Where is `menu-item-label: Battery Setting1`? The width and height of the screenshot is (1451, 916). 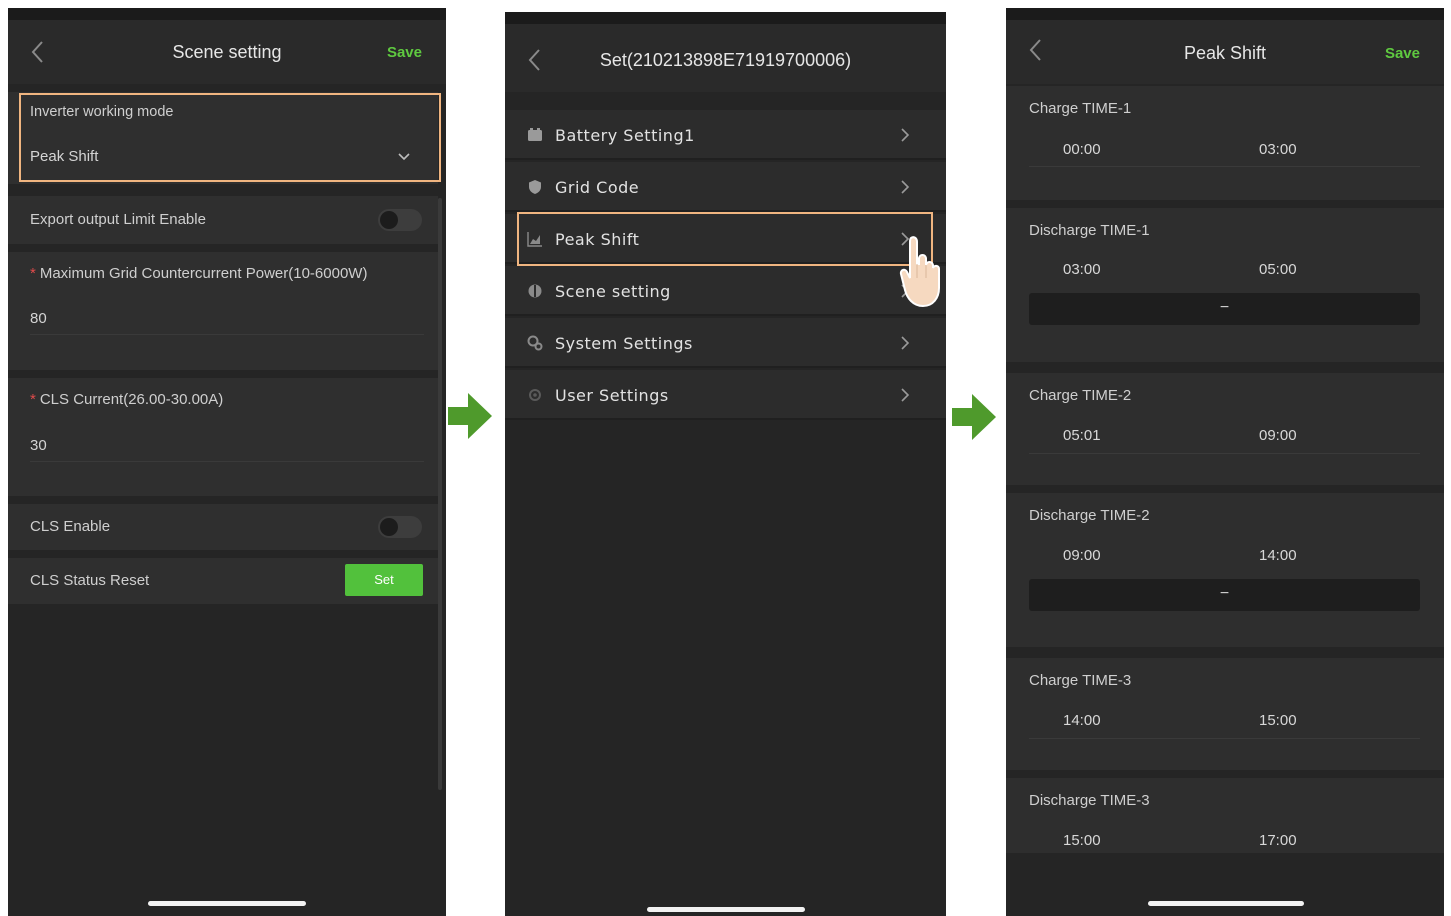
menu-item-label: Battery Setting1 is located at coordinates (625, 135).